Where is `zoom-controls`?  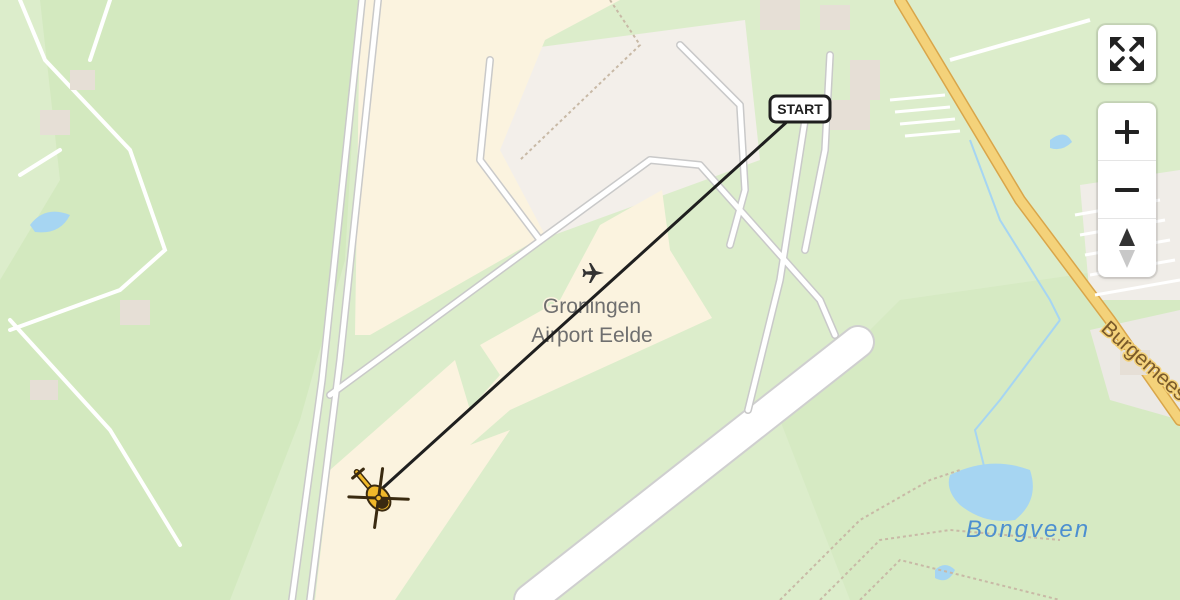
zoom-controls is located at coordinates (1127, 190).